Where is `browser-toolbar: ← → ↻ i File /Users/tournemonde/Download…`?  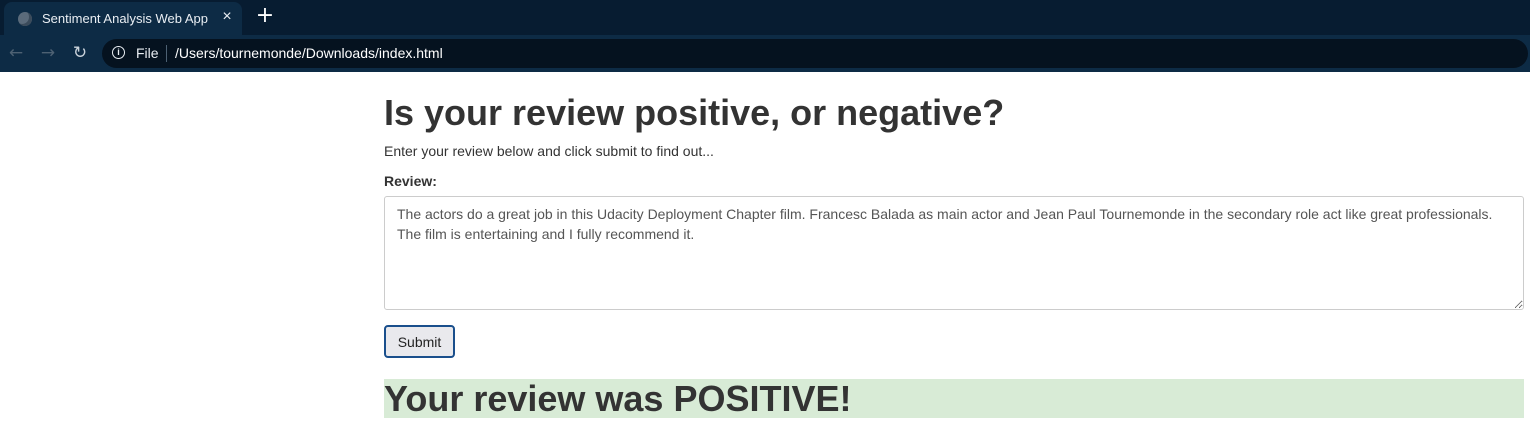
browser-toolbar: ← → ↻ i File /Users/tournemonde/Download… is located at coordinates (765, 53).